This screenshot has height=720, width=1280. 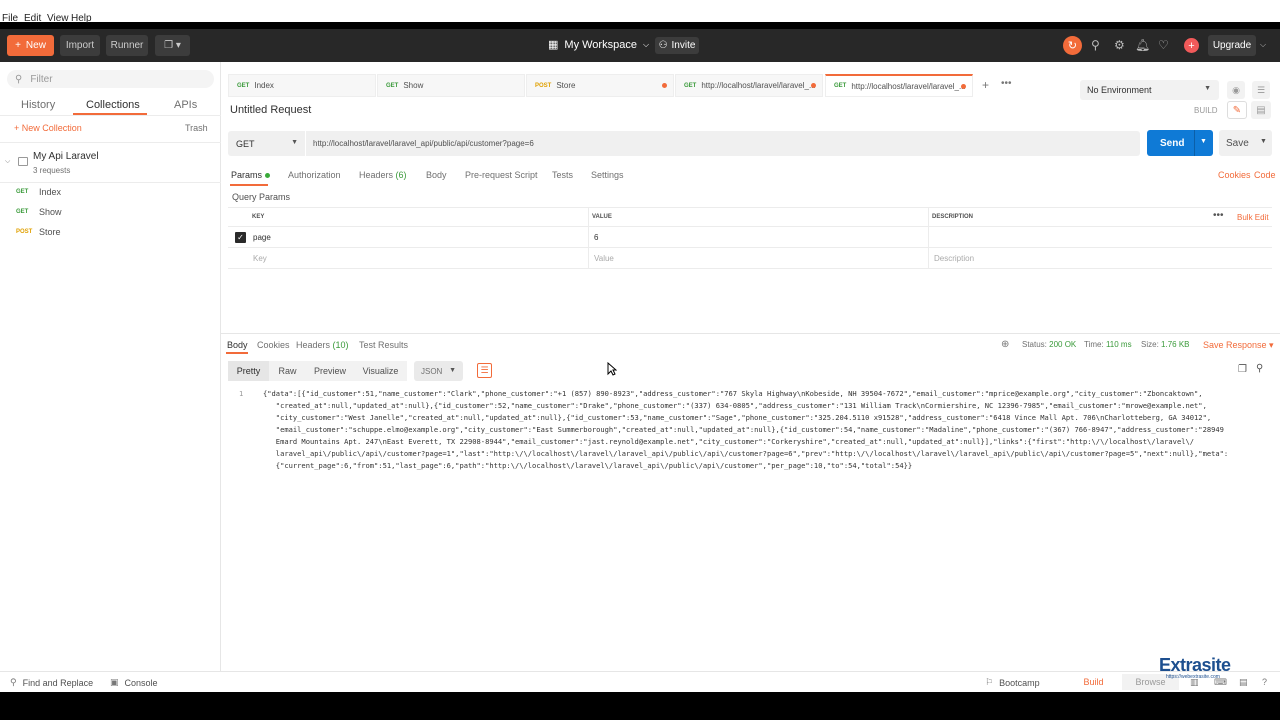 I want to click on bootcamp-icon: ⚐, so click(x=989, y=682).